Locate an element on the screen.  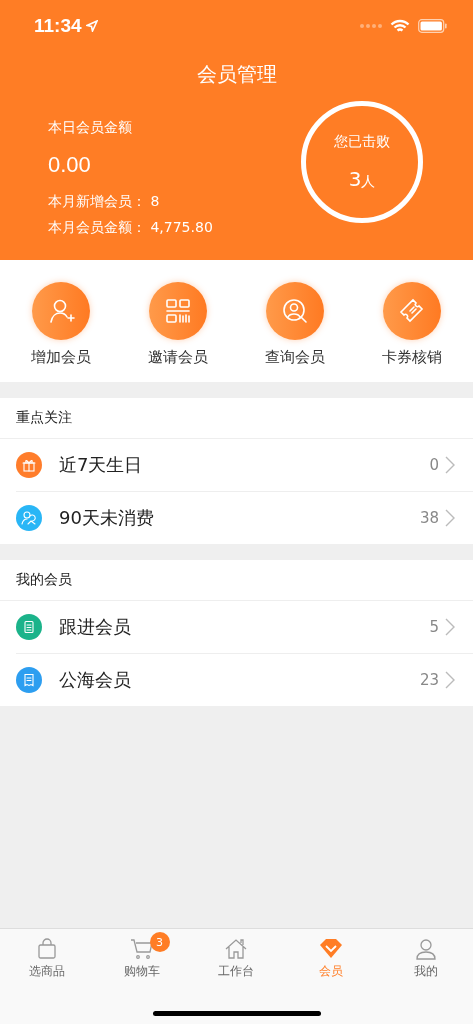
ranking-label: 您已击败 is located at coordinates (362, 142).